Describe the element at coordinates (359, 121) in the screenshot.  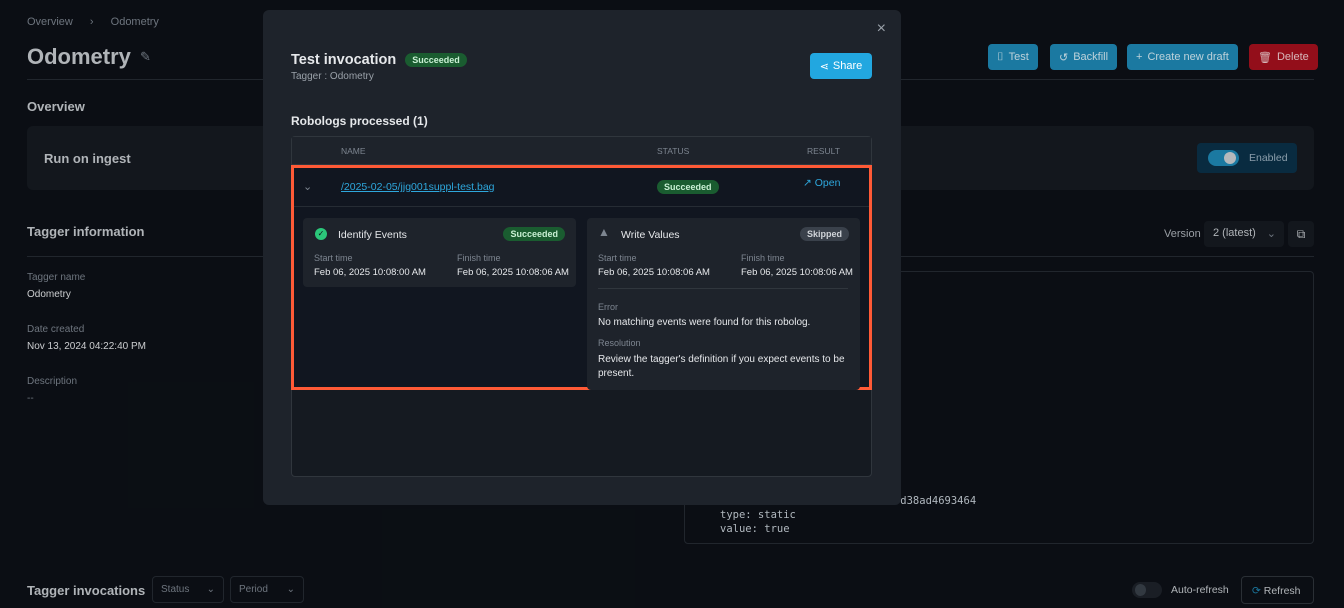
I see `robologs-heading: Robologs processed (1)` at that location.